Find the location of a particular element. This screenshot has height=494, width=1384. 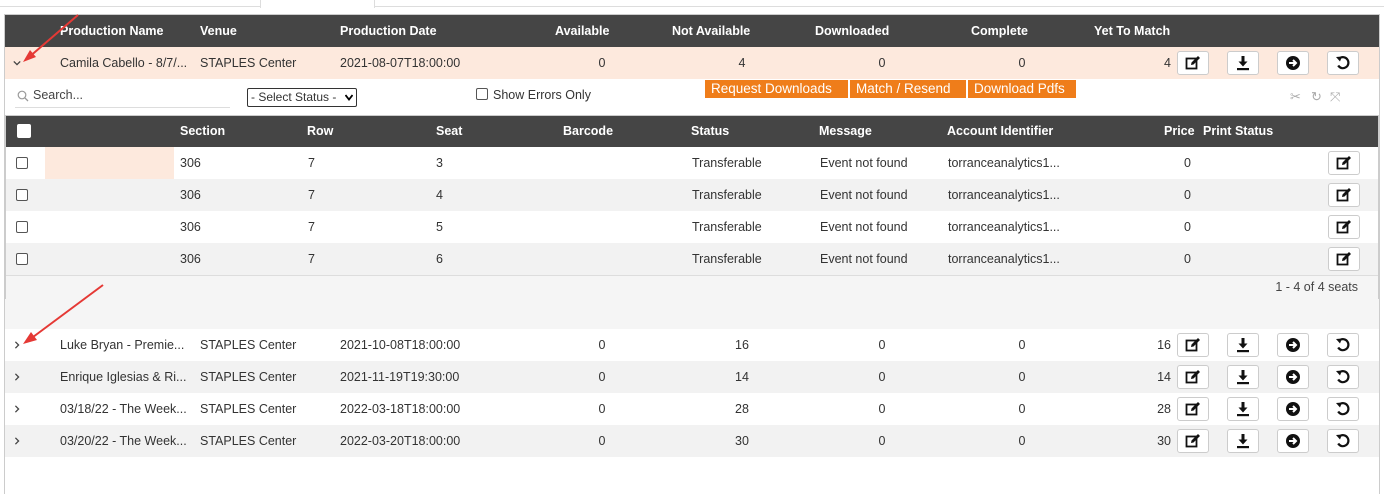

complete-count: 0 is located at coordinates (1022, 377).